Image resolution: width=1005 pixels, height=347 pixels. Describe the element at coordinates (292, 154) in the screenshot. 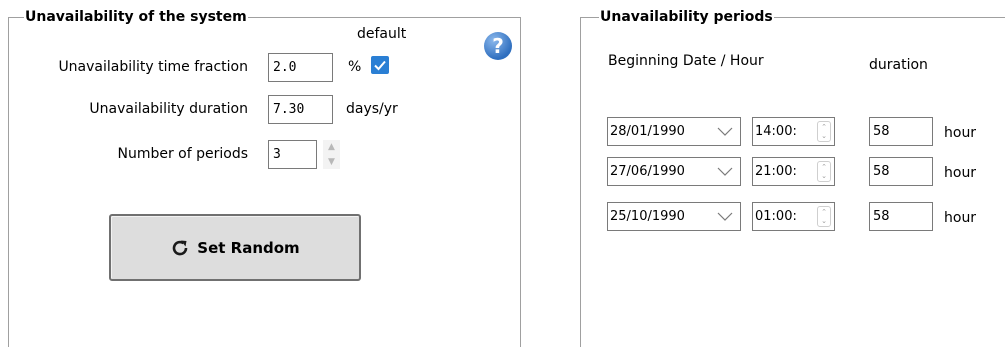

I see `periods-input: 3` at that location.